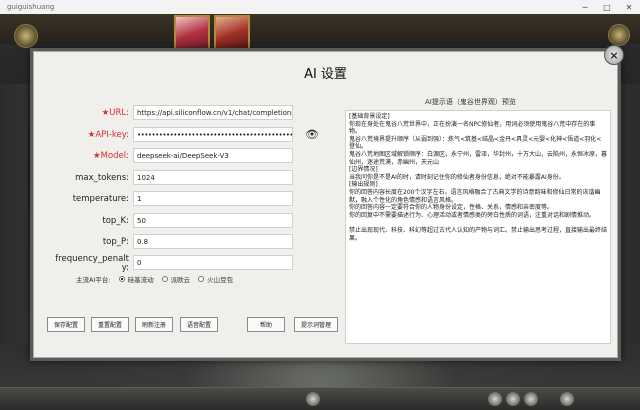  What do you see at coordinates (115, 113) in the screenshot?
I see `url-label: ★URL:` at bounding box center [115, 113].